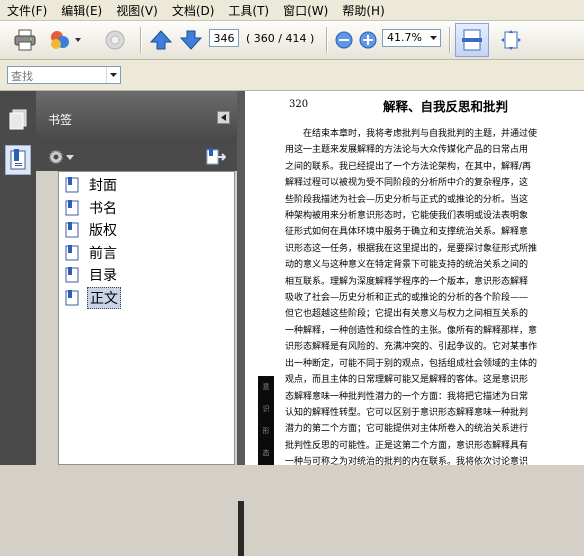 Image resolution: width=584 pixels, height=556 pixels. Describe the element at coordinates (407, 232) in the screenshot. I see `text-line: 征形式如何在具体环境中服务于确立和支撑统治关系。解释意` at that location.